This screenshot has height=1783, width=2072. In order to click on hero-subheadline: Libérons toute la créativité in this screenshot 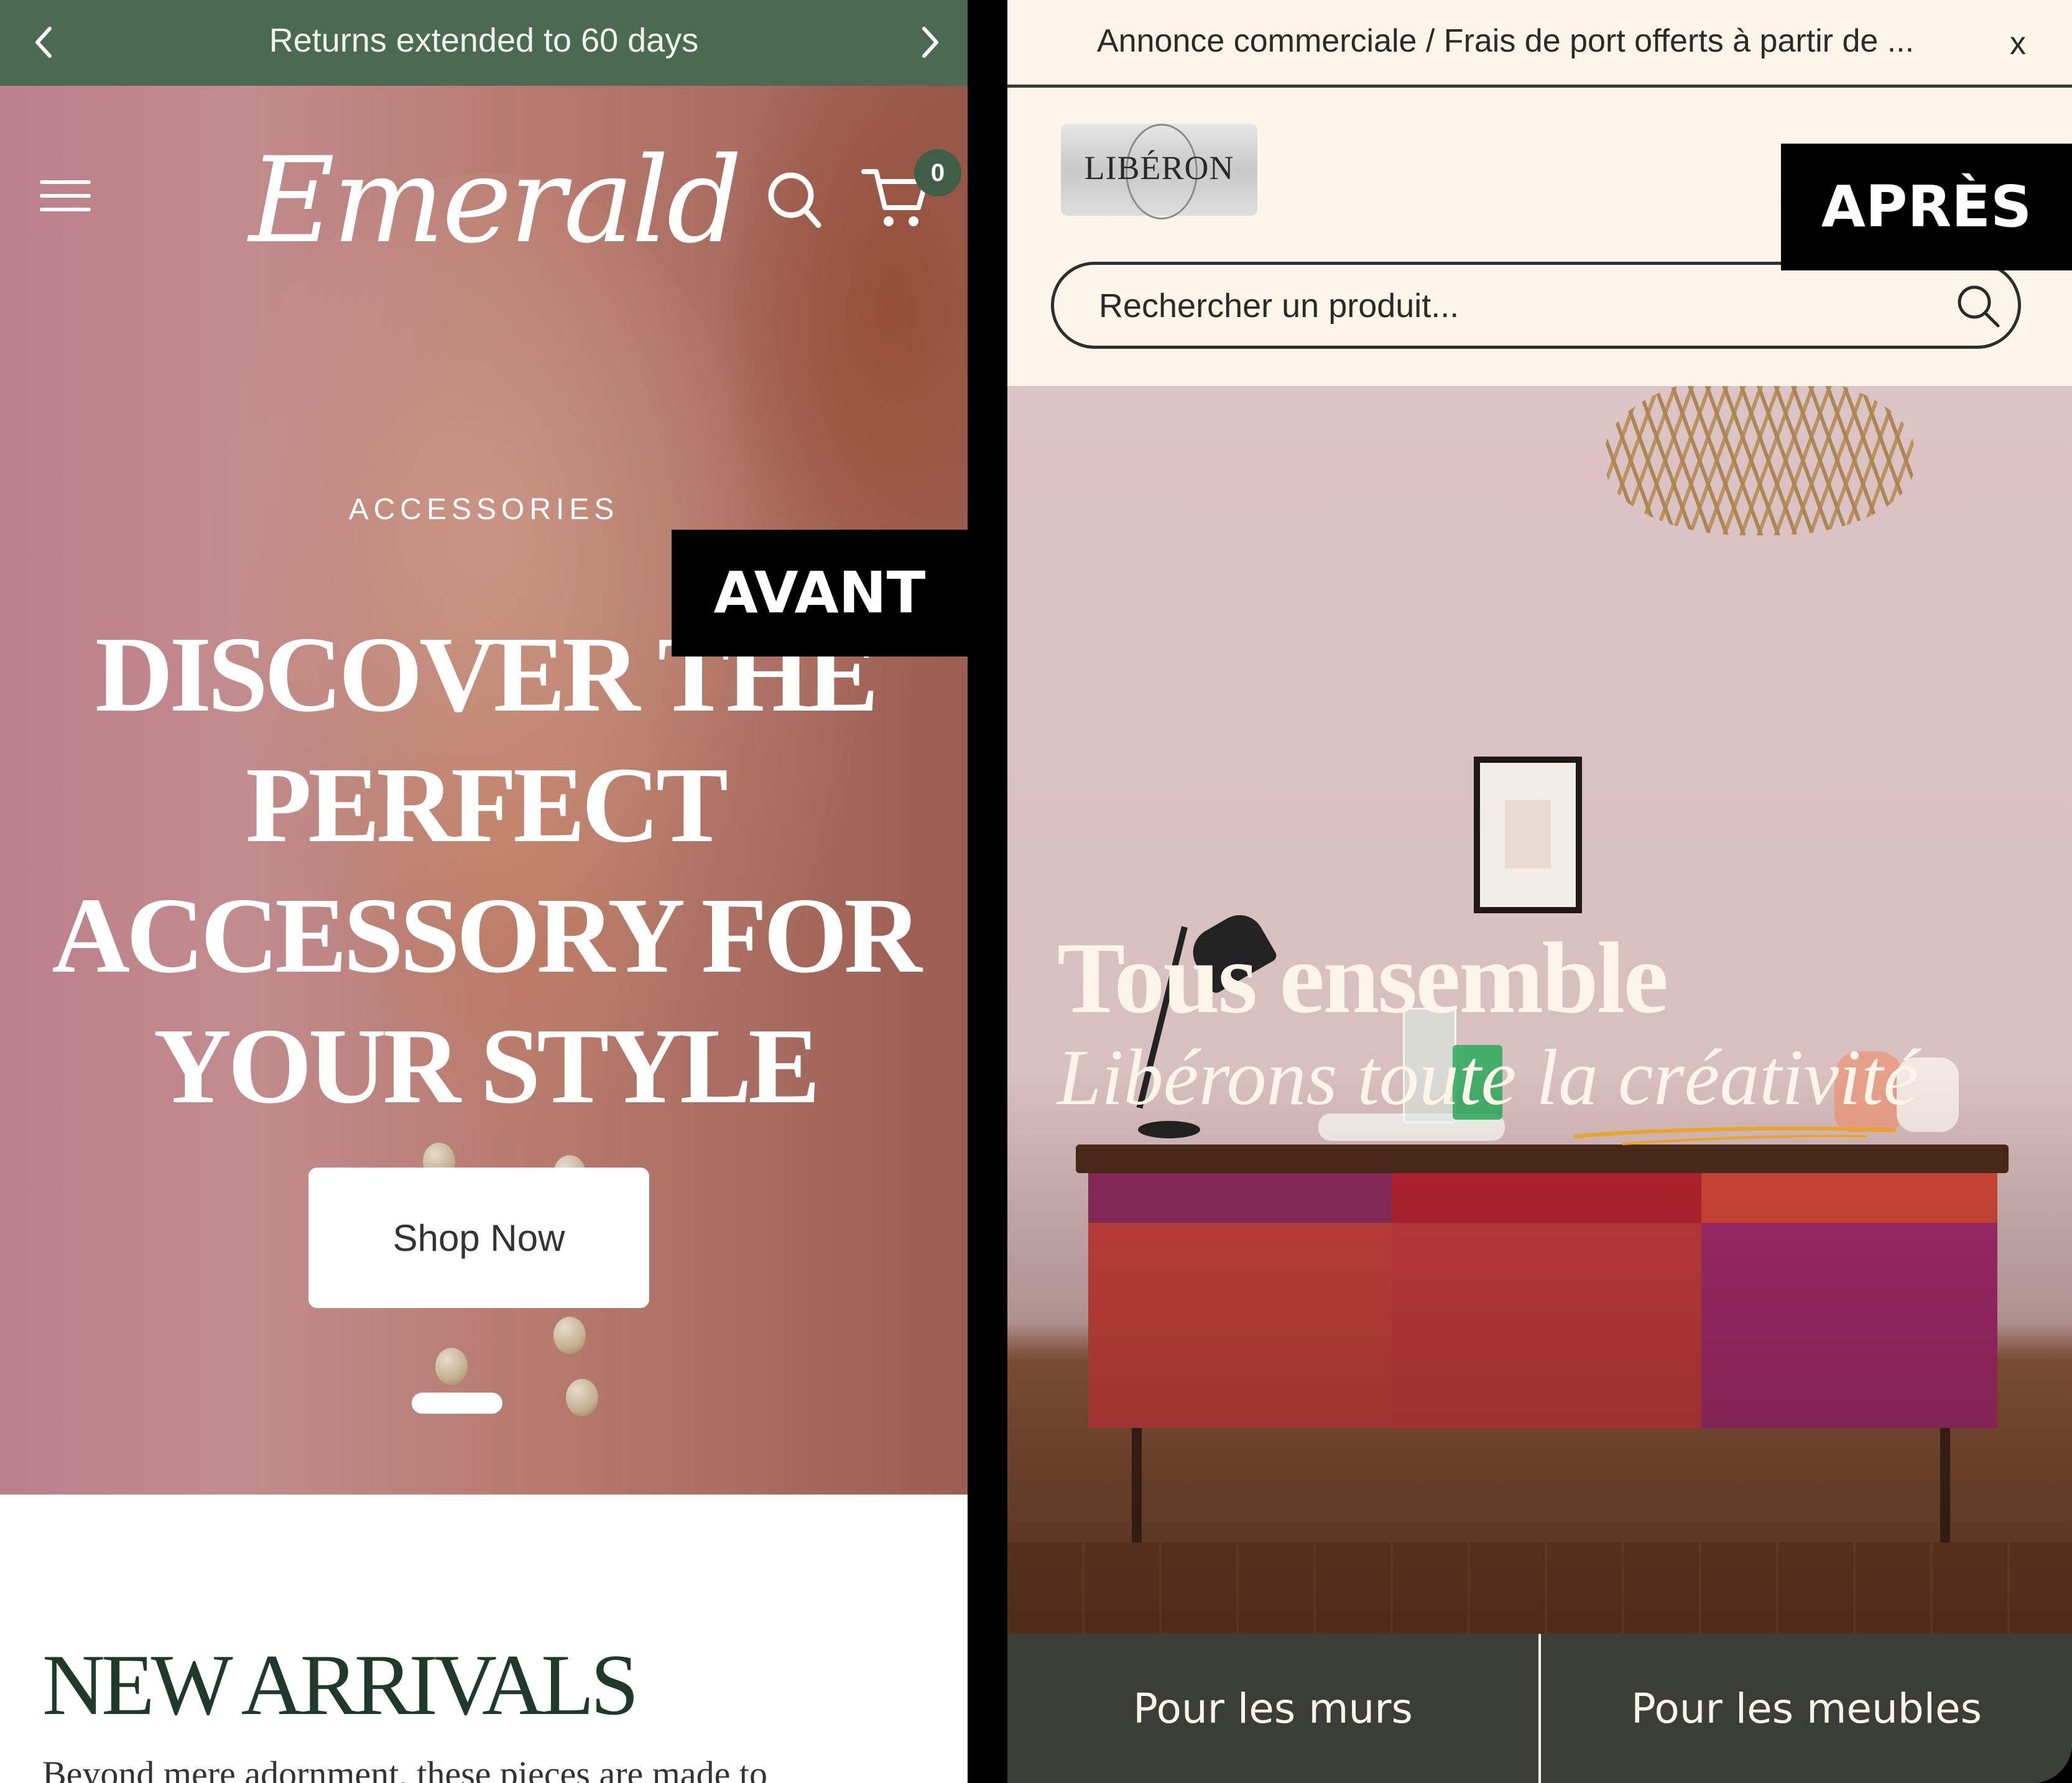, I will do `click(1488, 1077)`.